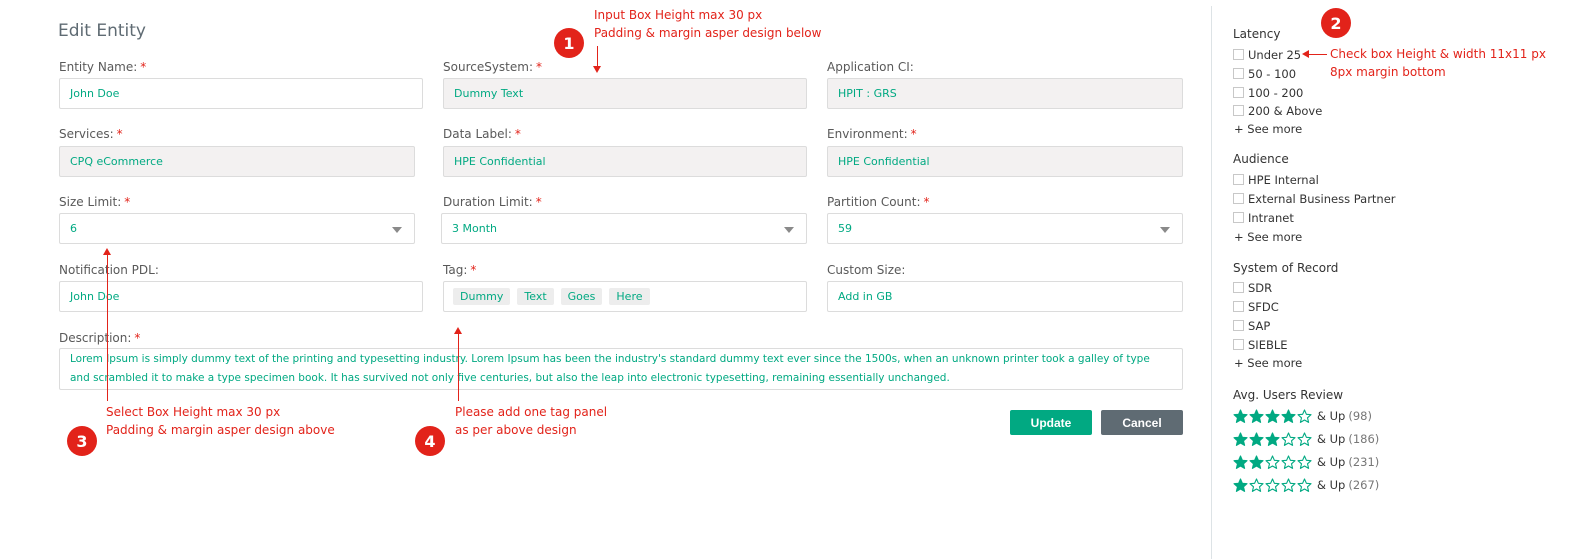 This screenshot has width=1576, height=559. Describe the element at coordinates (91, 134) in the screenshot. I see `services-label: Services: *` at that location.